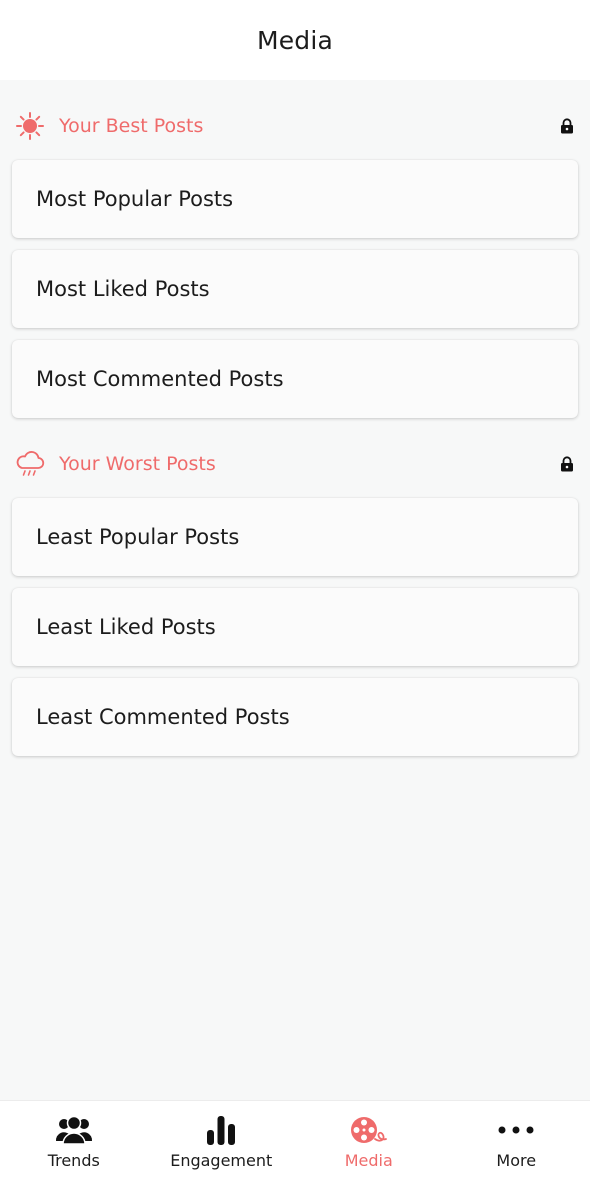 This screenshot has width=590, height=1180. What do you see at coordinates (135, 199) in the screenshot?
I see `list-item-label: Most Popular Posts` at bounding box center [135, 199].